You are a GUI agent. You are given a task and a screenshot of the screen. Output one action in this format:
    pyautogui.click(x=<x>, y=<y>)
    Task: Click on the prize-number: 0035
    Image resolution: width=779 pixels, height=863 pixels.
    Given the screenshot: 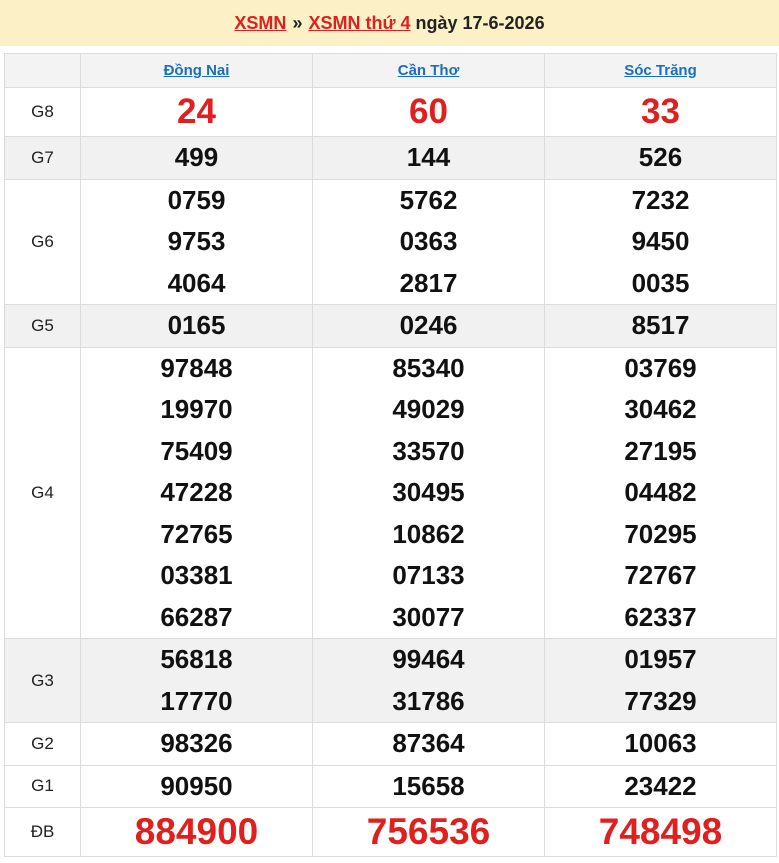 What is the action you would take?
    pyautogui.click(x=660, y=282)
    